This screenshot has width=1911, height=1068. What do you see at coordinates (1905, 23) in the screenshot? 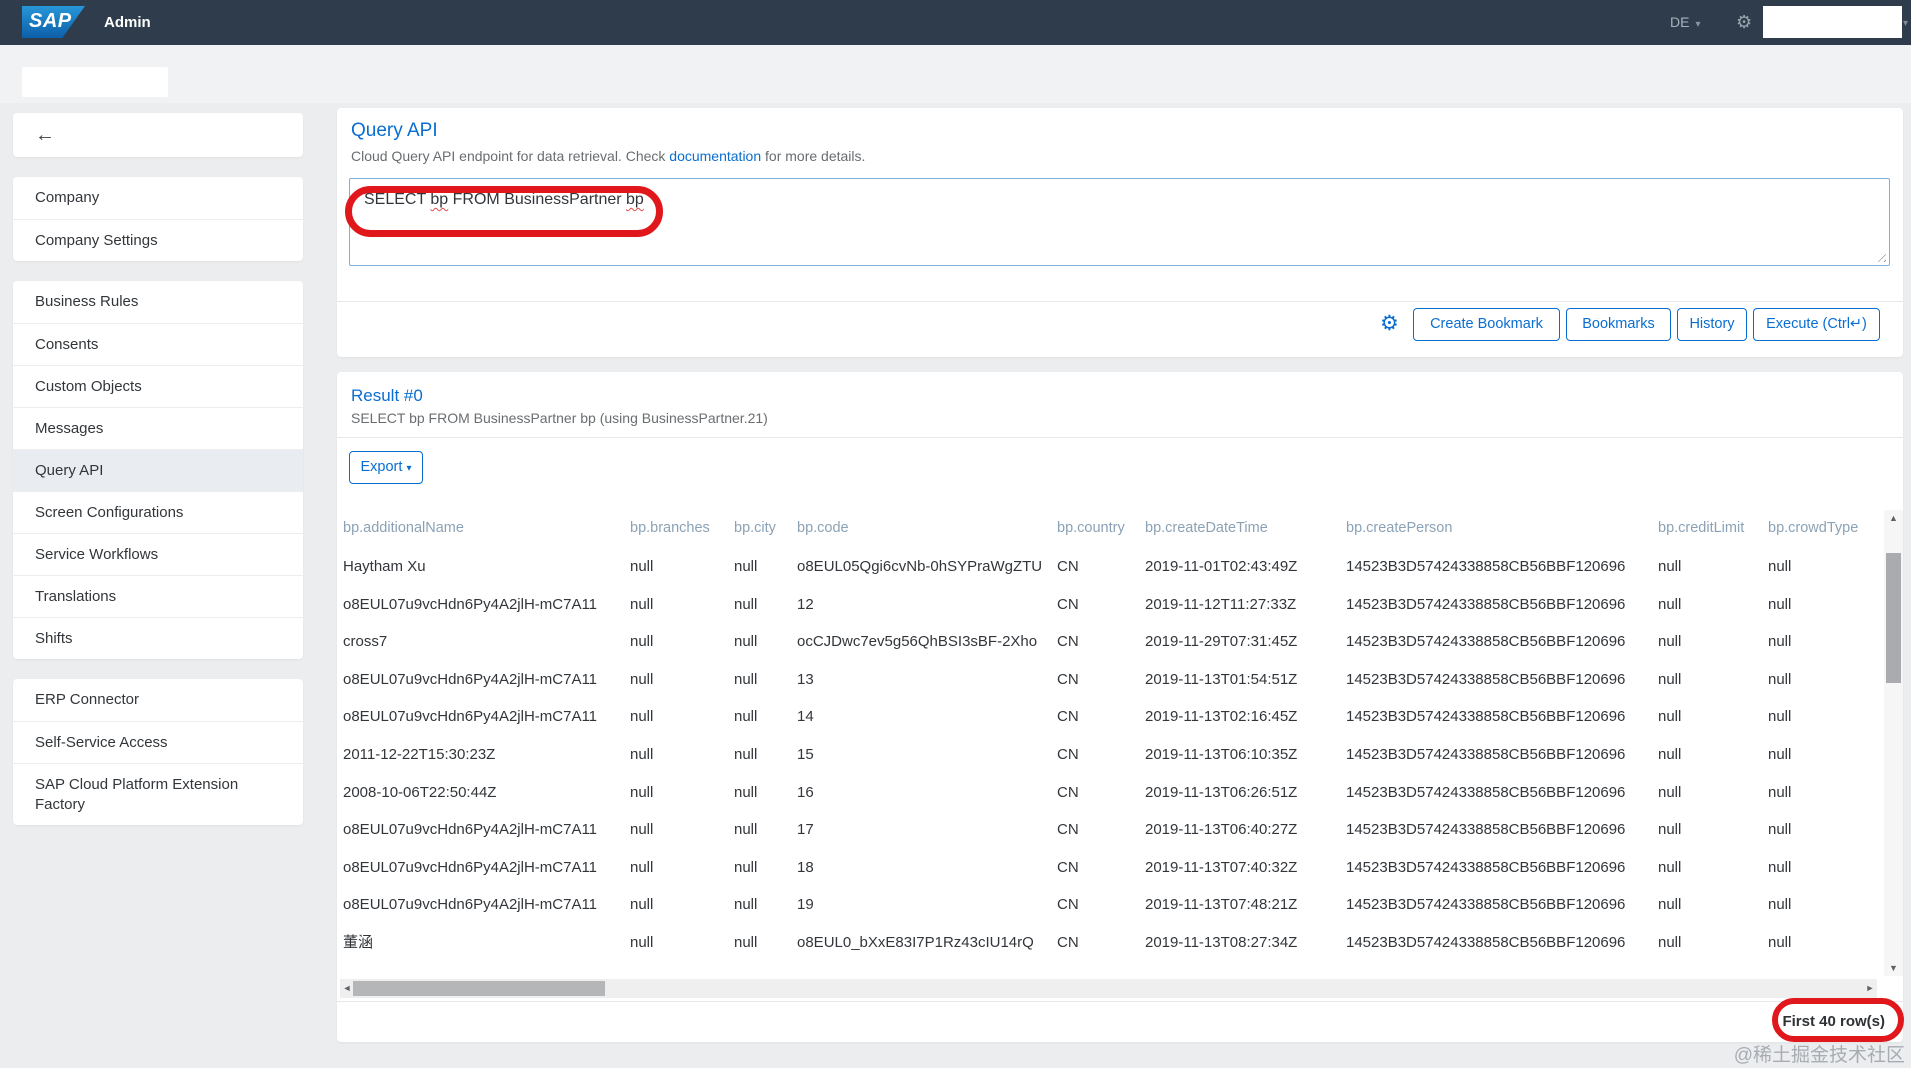
I see `user-chevron-down-icon: ▾` at bounding box center [1905, 23].